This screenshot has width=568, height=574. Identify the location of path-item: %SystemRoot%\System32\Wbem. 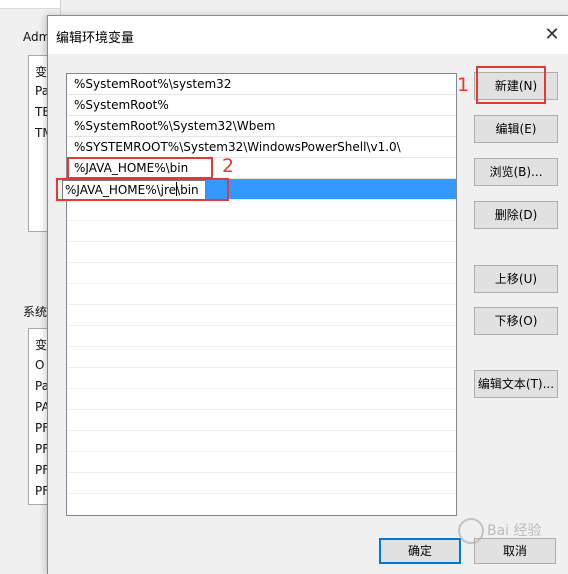
(261, 126).